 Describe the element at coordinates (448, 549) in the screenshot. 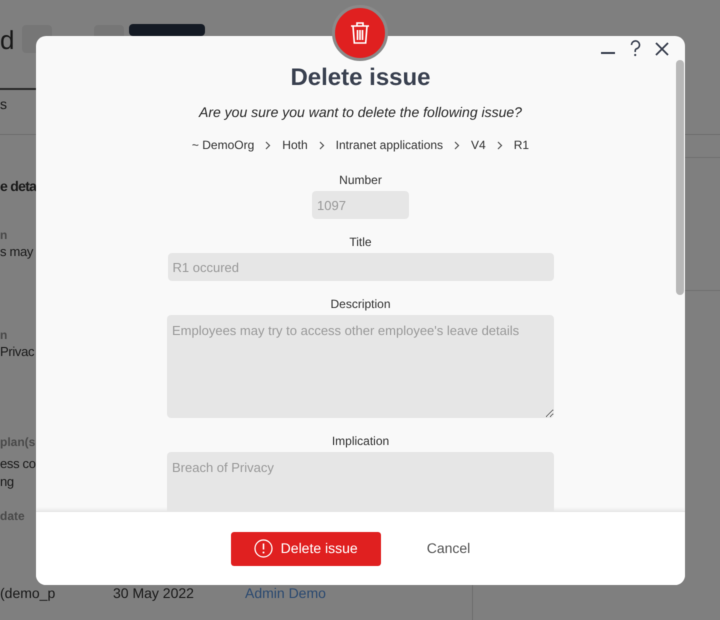

I see `cancel-button: Cancel` at that location.